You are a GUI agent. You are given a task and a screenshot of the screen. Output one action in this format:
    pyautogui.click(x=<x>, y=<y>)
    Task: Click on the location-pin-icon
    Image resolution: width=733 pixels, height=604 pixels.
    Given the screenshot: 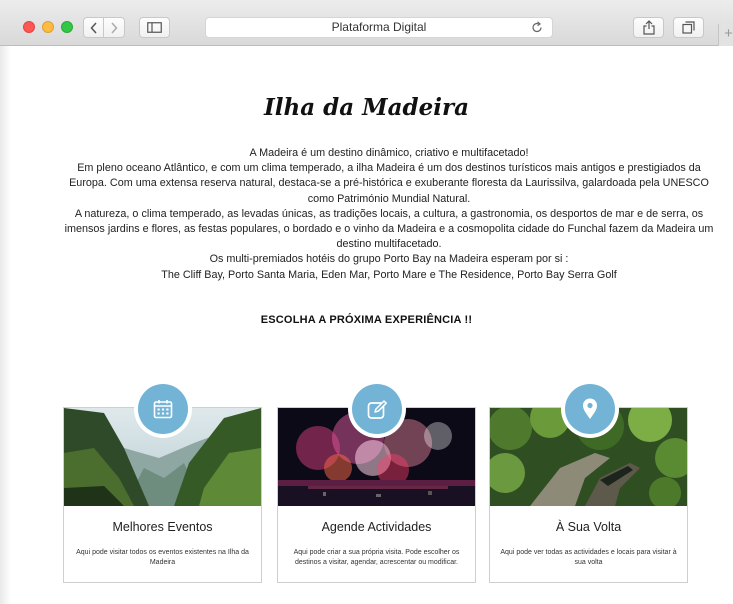 What is the action you would take?
    pyautogui.click(x=590, y=408)
    